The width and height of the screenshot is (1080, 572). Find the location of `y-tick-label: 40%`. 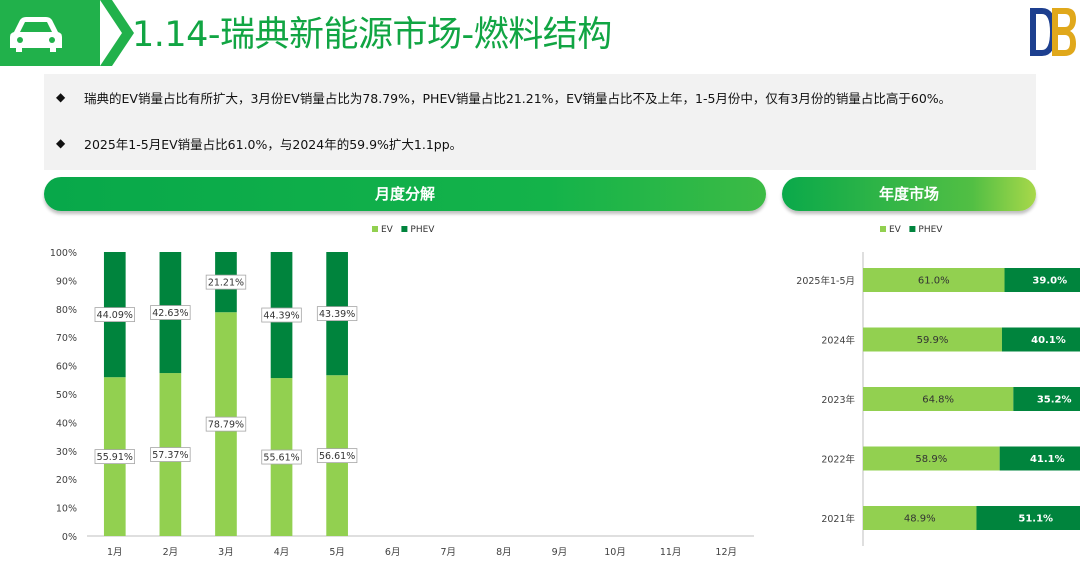

y-tick-label: 40% is located at coordinates (66, 423).